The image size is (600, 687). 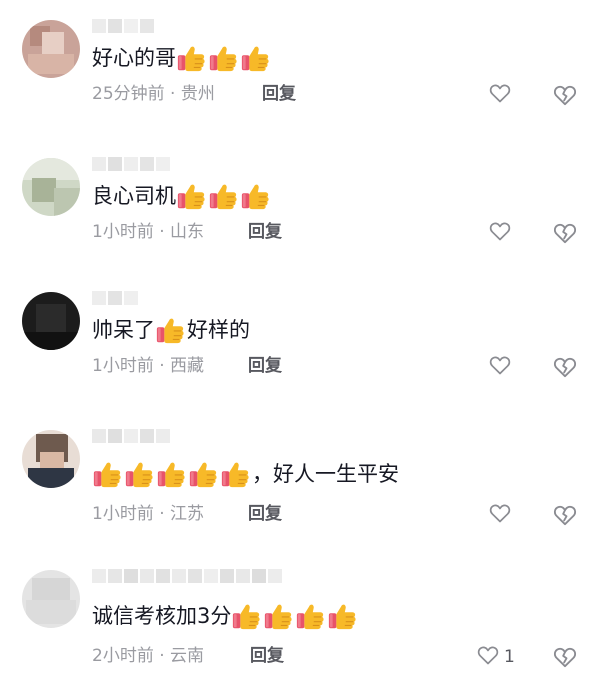 What do you see at coordinates (325, 473) in the screenshot?
I see `comment-suffix: ，好人一生平安` at bounding box center [325, 473].